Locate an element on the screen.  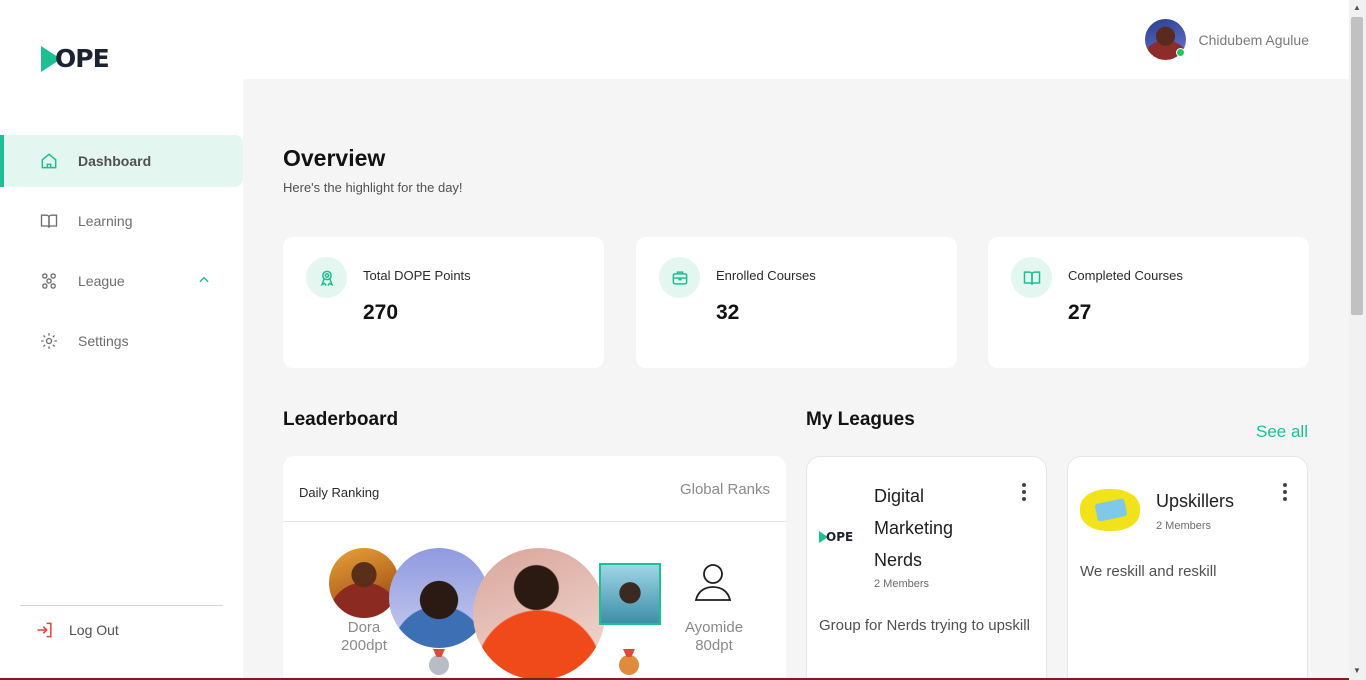
silver-medal-icon is located at coordinates (439, 665).